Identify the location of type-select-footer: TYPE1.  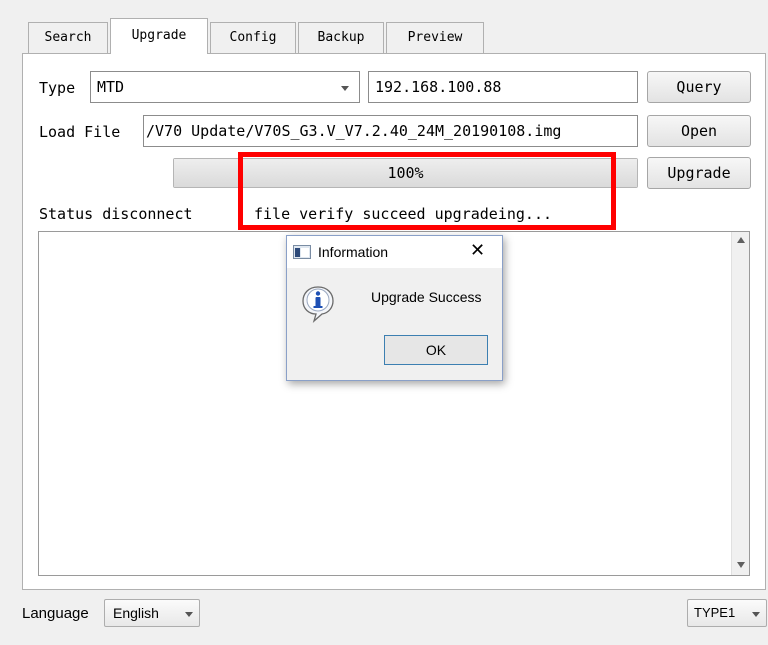
(727, 613).